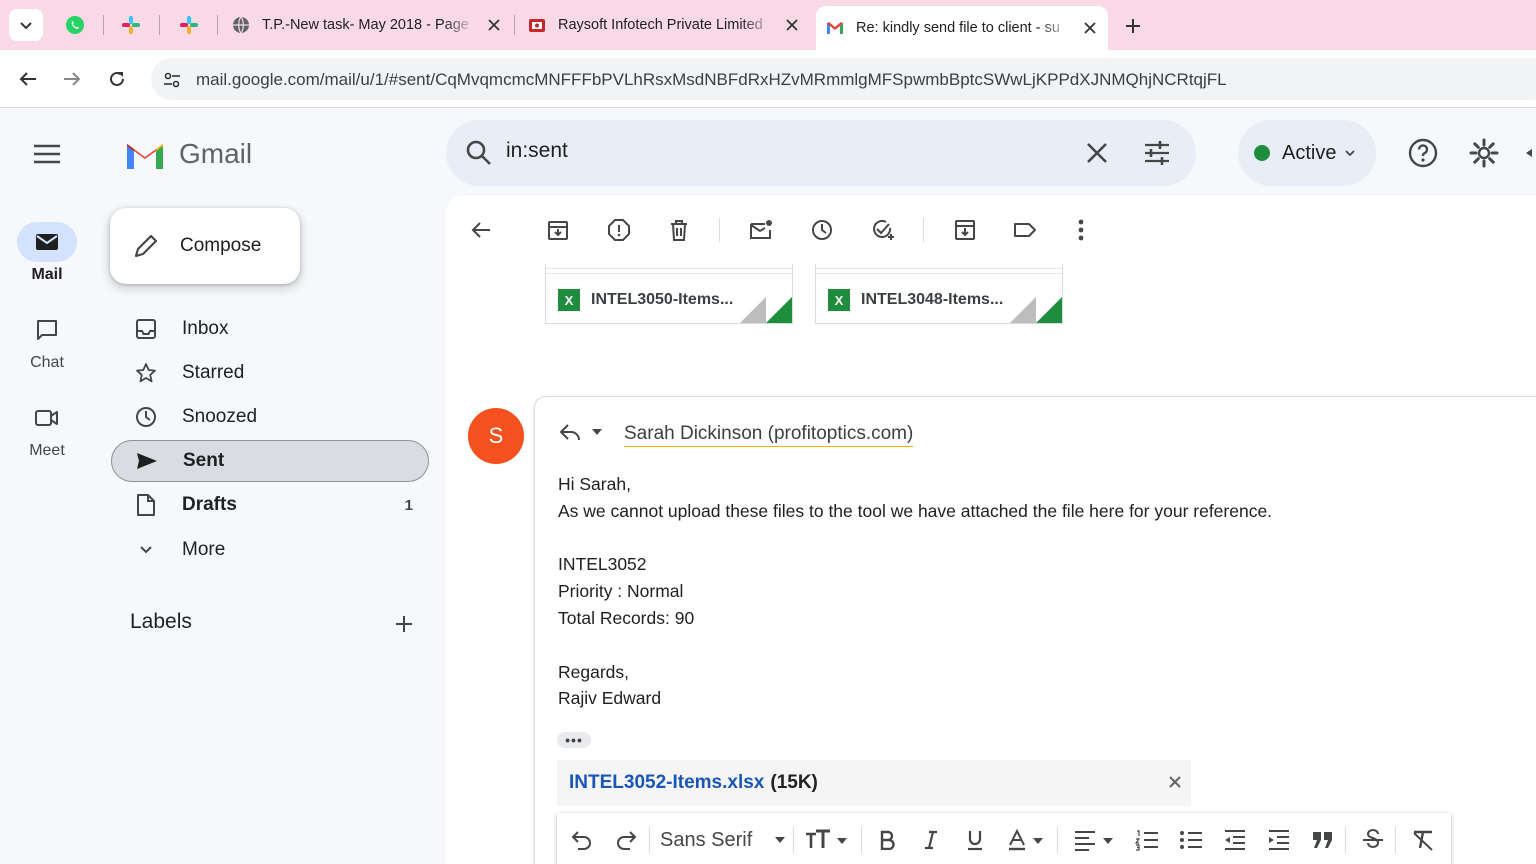 The width and height of the screenshot is (1536, 864). I want to click on draft-icon, so click(146, 505).